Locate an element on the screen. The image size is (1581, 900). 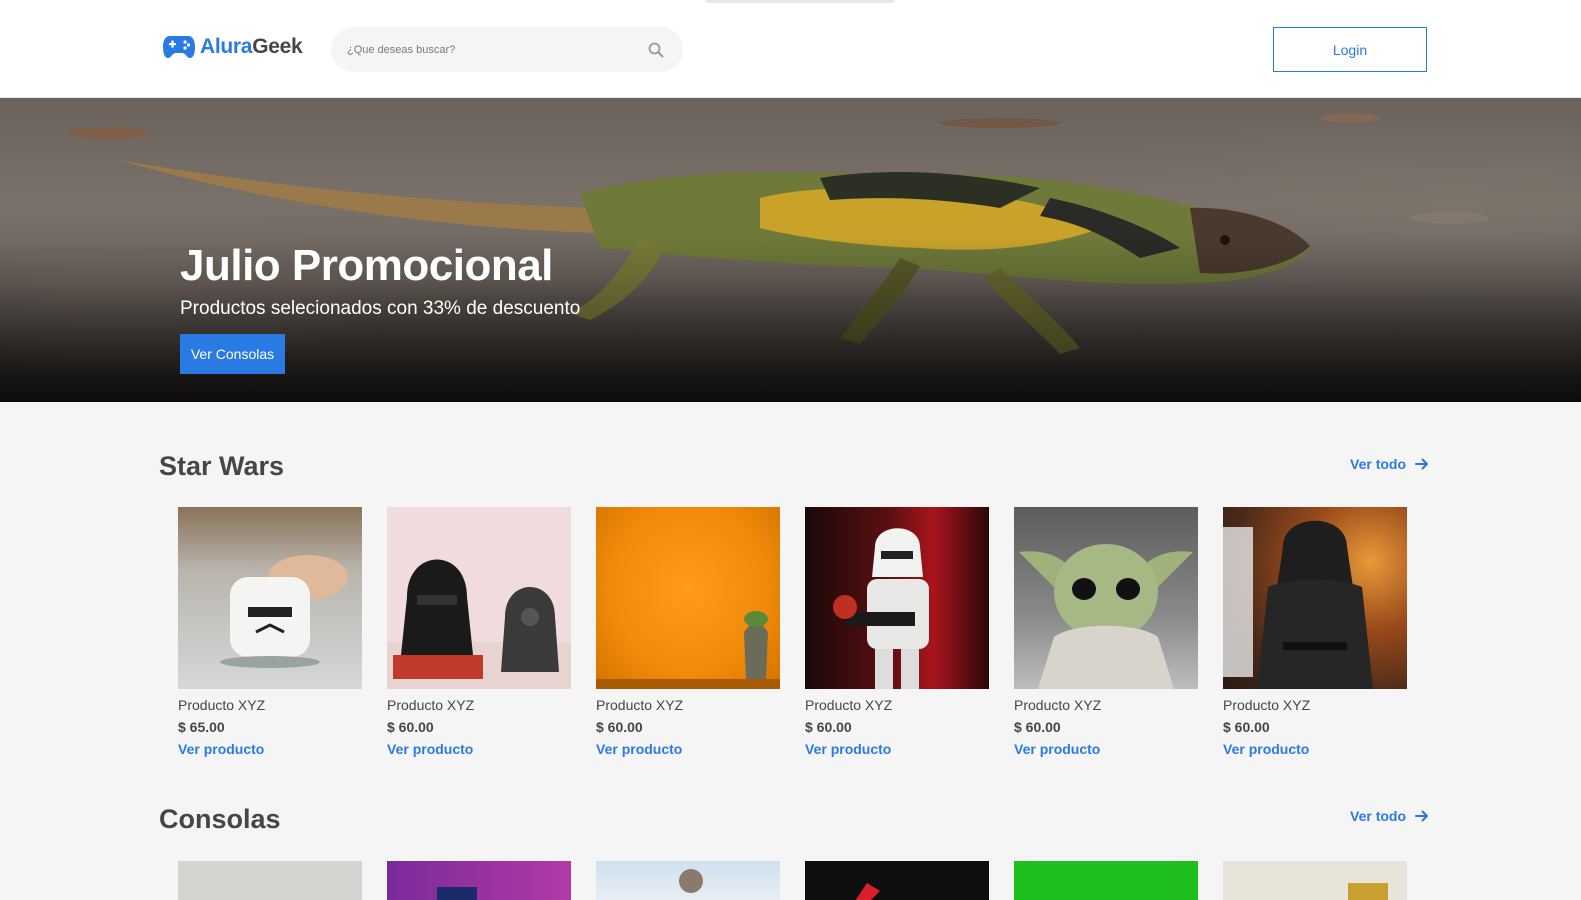
logo: AluraGeek is located at coordinates (232, 47).